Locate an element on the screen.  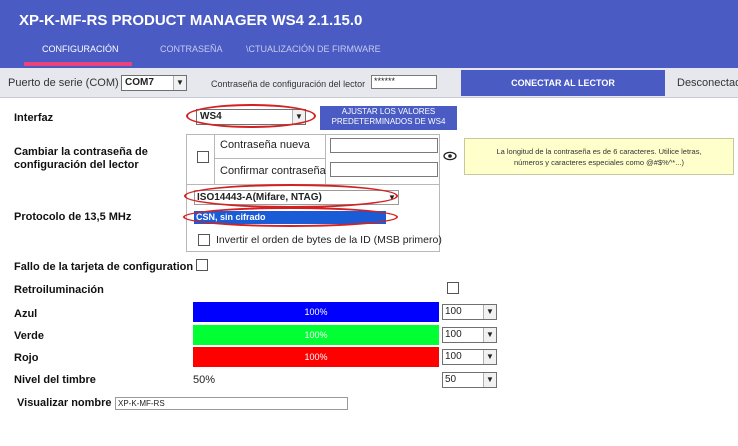
display-name-label: Visualizar nombre is located at coordinates (64, 403).